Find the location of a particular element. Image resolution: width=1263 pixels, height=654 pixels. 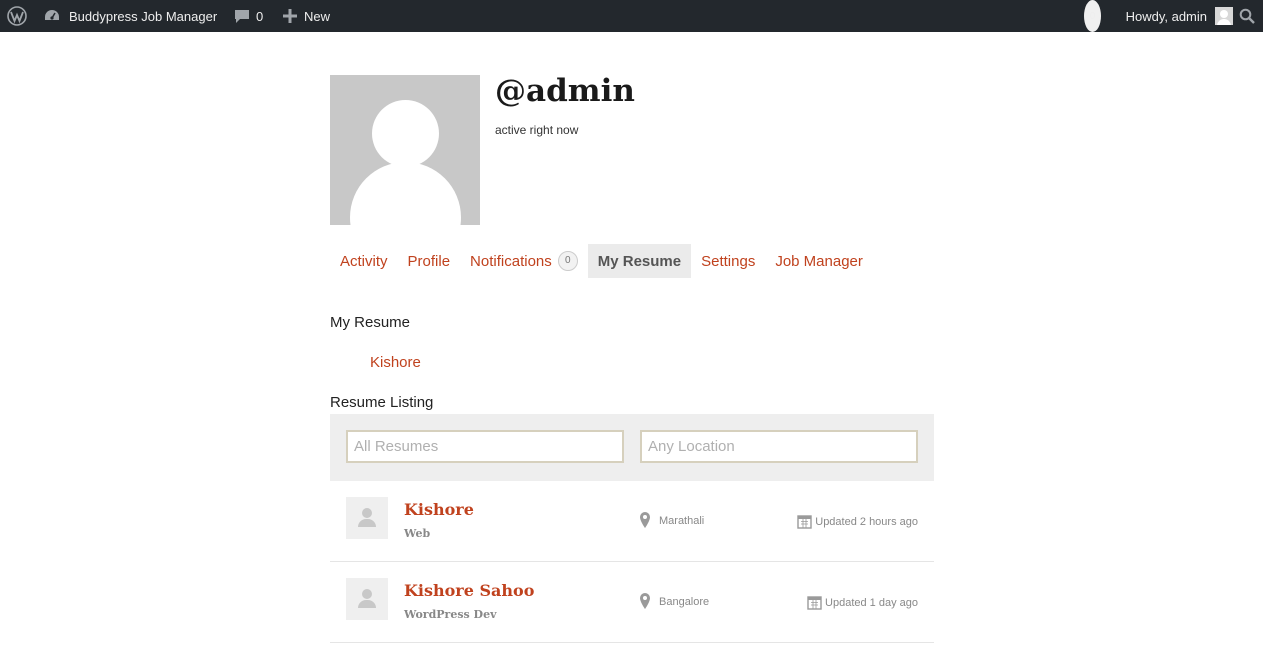

my-account-link: Howdy, admin is located at coordinates (1179, 16).